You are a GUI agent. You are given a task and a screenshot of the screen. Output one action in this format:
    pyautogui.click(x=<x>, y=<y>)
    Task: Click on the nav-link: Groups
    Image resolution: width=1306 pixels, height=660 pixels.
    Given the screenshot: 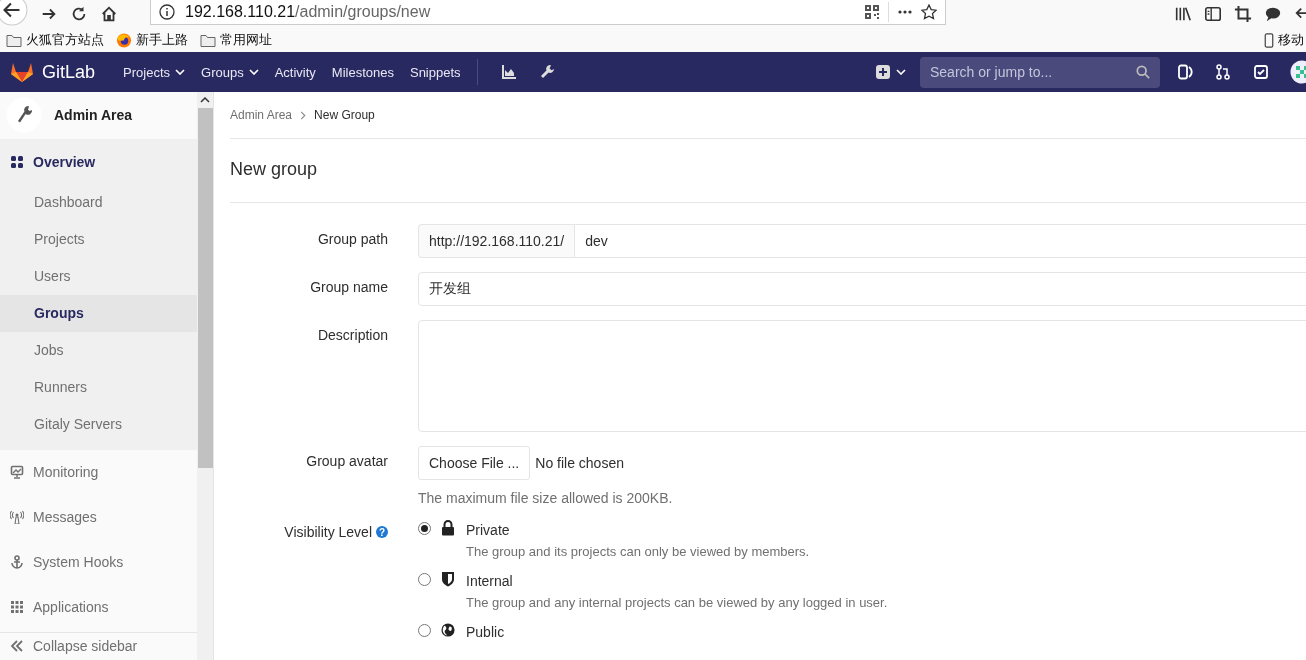 What is the action you would take?
    pyautogui.click(x=230, y=72)
    